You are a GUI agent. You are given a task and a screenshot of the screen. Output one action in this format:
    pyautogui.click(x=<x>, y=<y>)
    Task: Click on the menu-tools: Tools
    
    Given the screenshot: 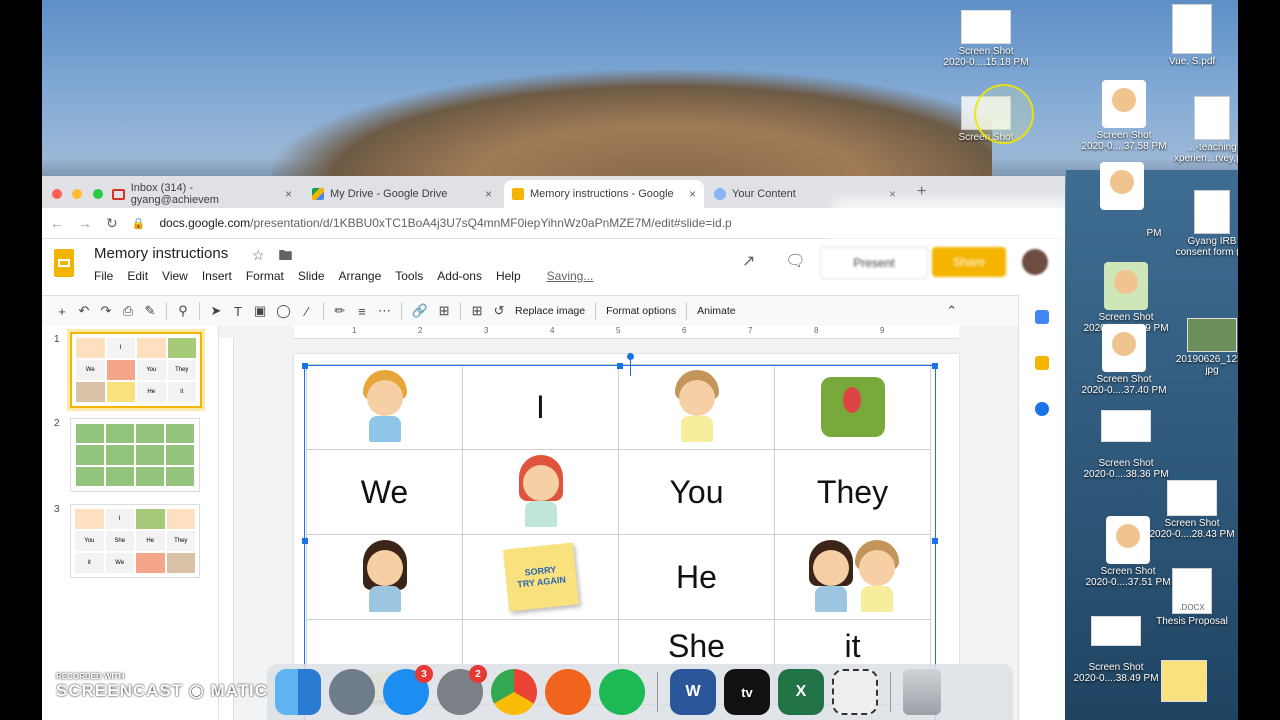 What is the action you would take?
    pyautogui.click(x=409, y=276)
    